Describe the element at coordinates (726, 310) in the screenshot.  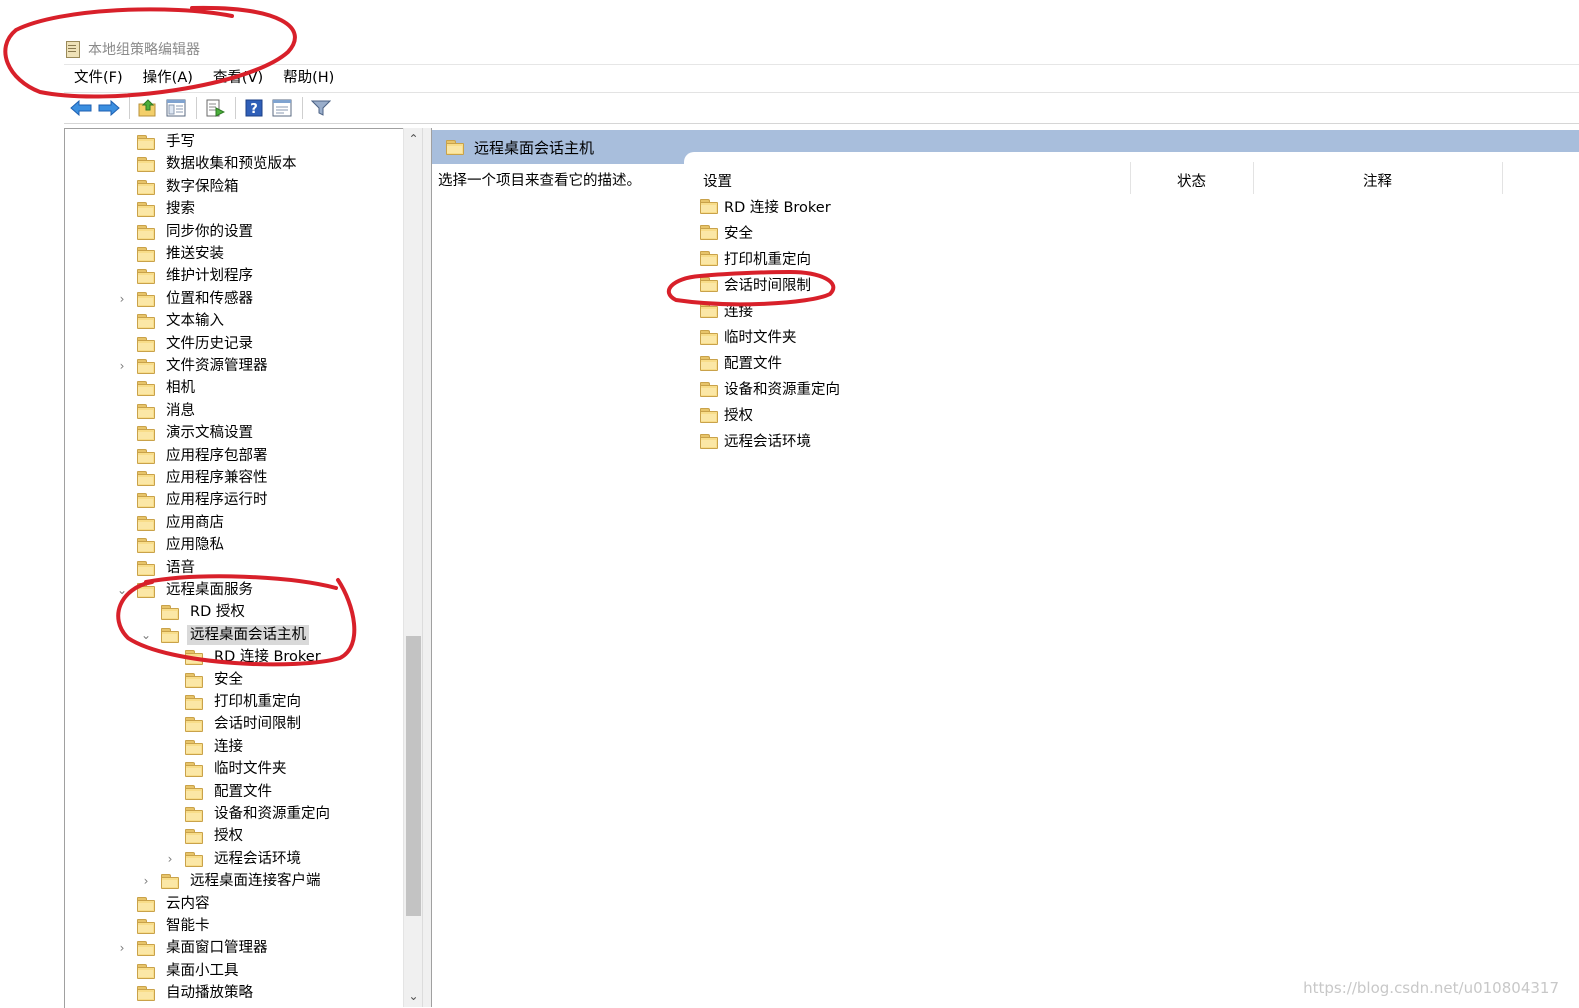
I see `settings-list-item: 连接` at that location.